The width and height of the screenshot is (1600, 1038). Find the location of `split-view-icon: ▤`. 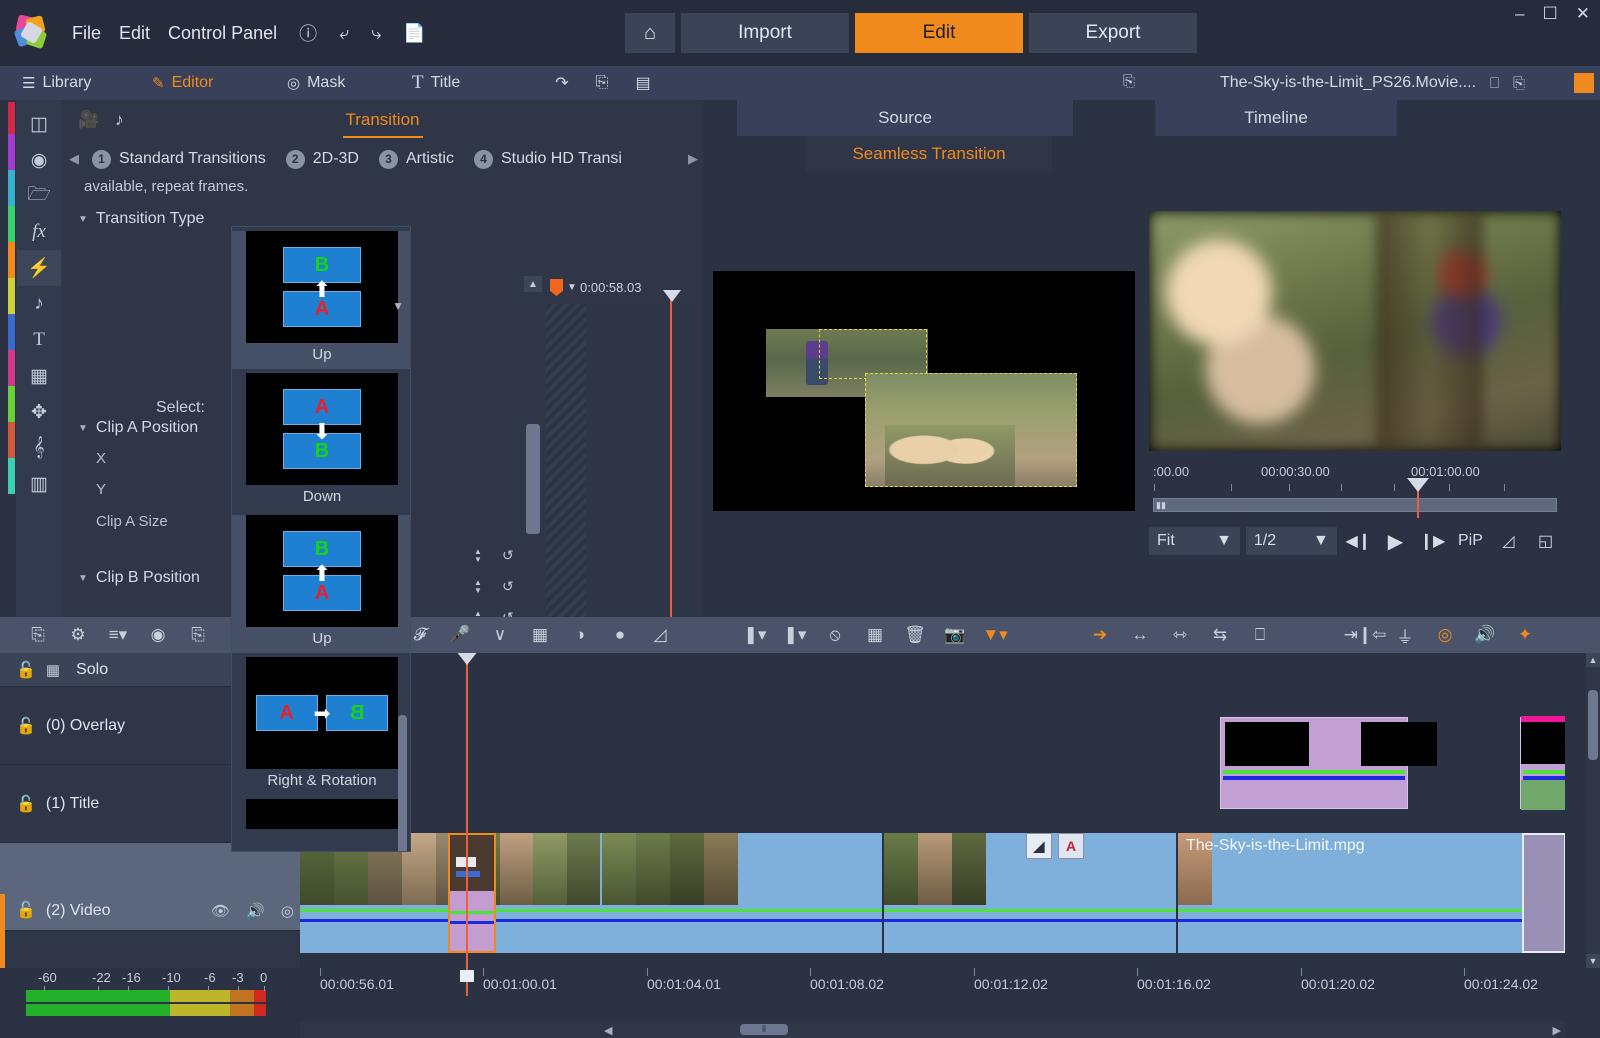

split-view-icon: ▤ is located at coordinates (643, 83).